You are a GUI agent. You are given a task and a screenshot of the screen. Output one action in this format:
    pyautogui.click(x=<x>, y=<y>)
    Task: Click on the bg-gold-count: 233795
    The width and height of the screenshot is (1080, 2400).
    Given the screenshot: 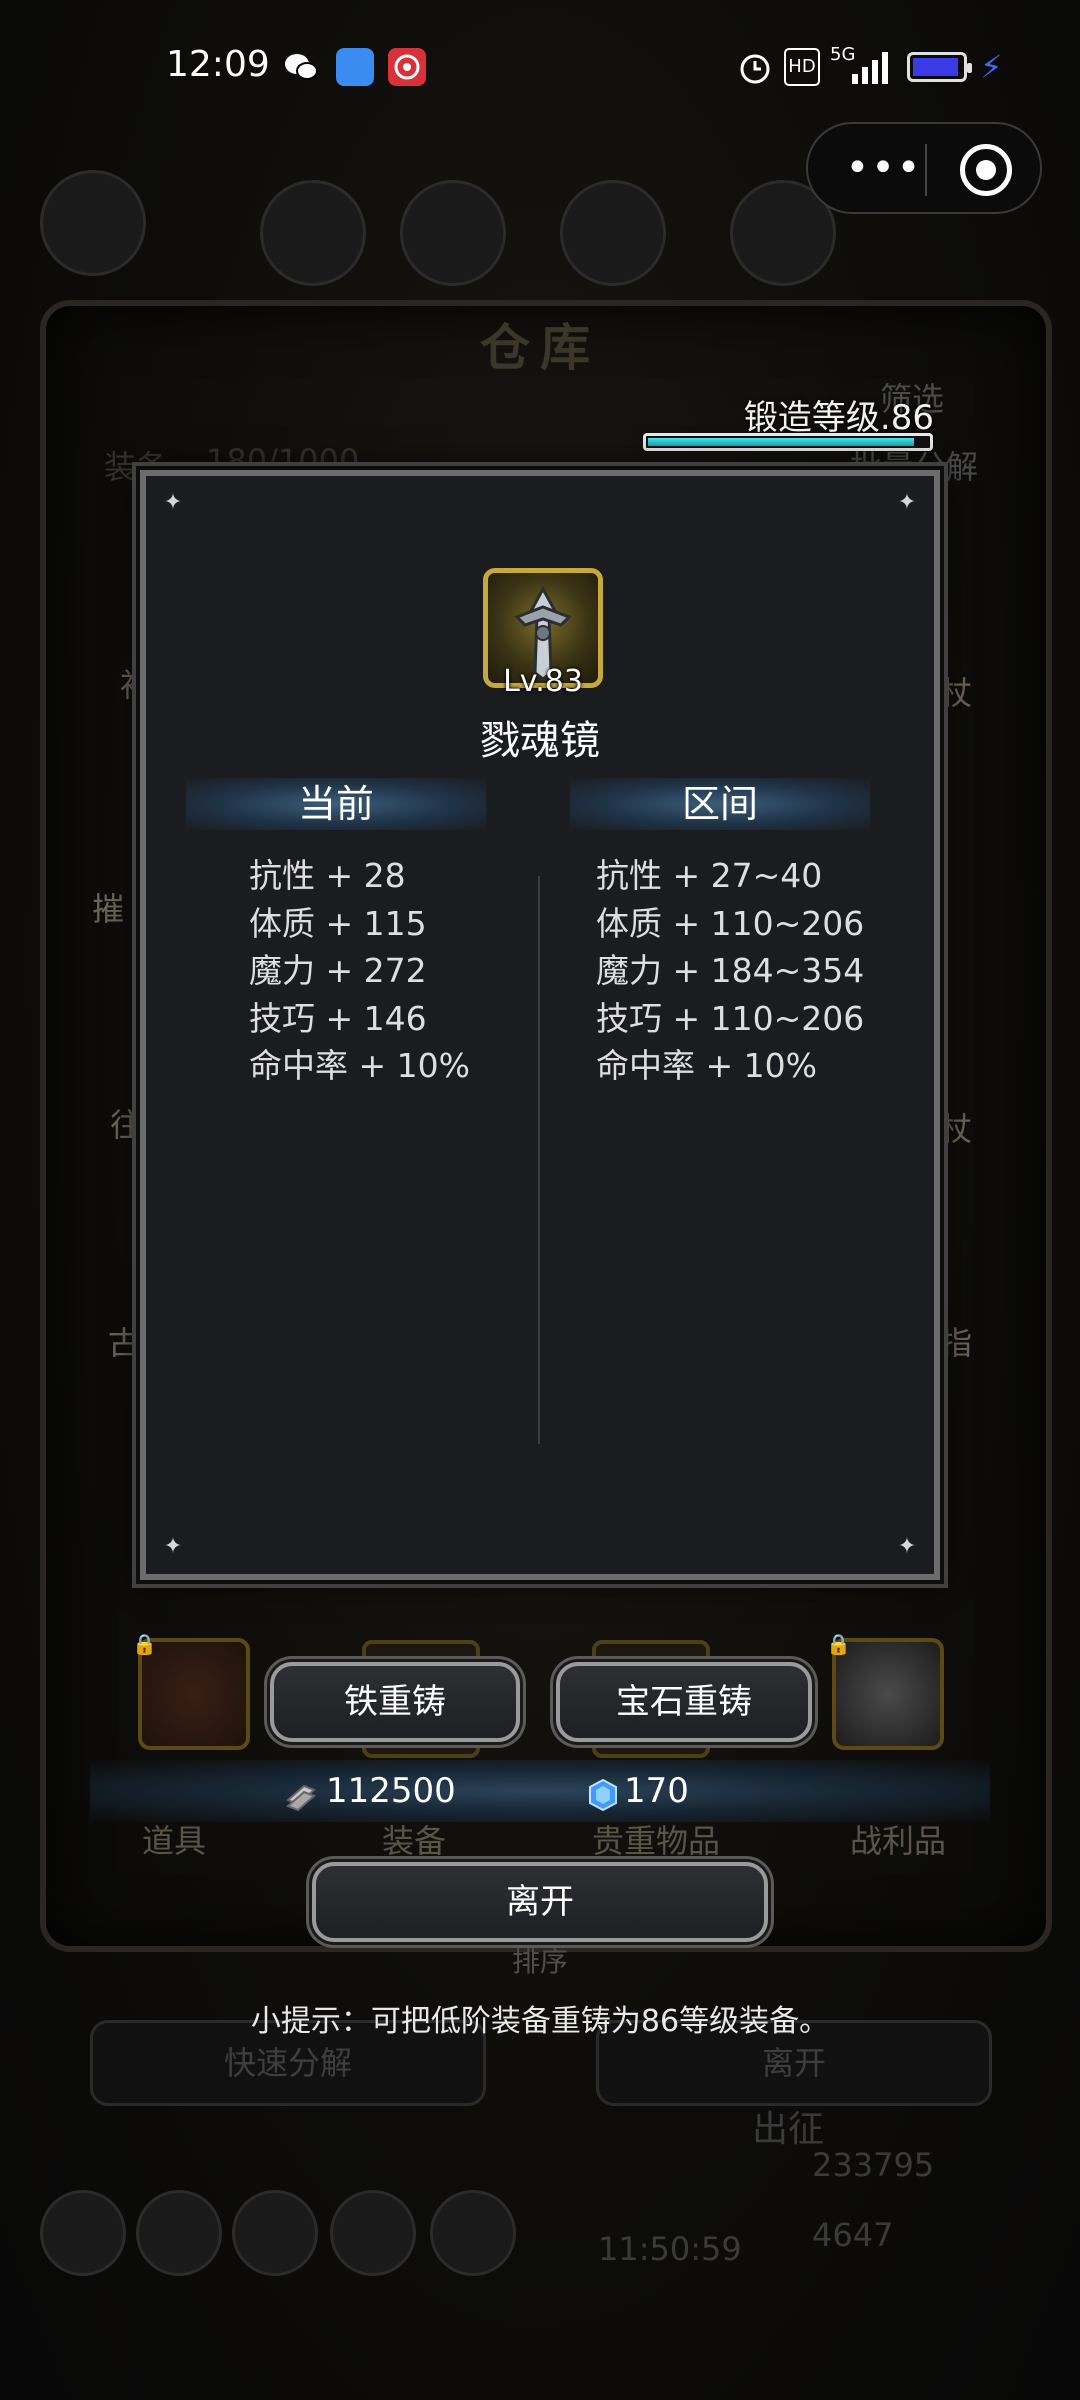 What is the action you would take?
    pyautogui.click(x=873, y=2165)
    